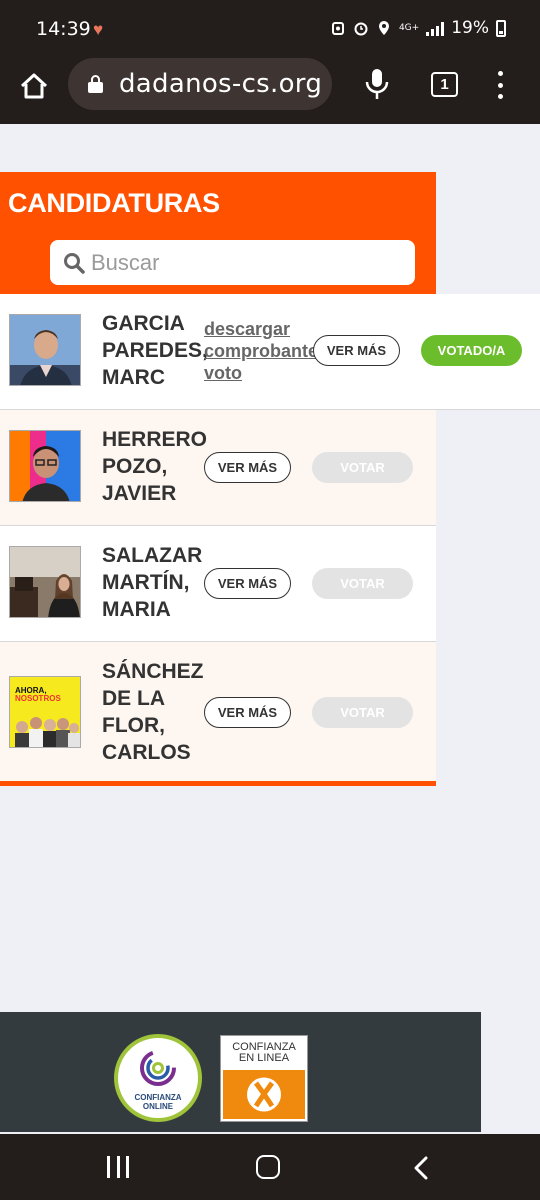 The width and height of the screenshot is (540, 1200). Describe the element at coordinates (34, 86) in the screenshot. I see `home-icon` at that location.